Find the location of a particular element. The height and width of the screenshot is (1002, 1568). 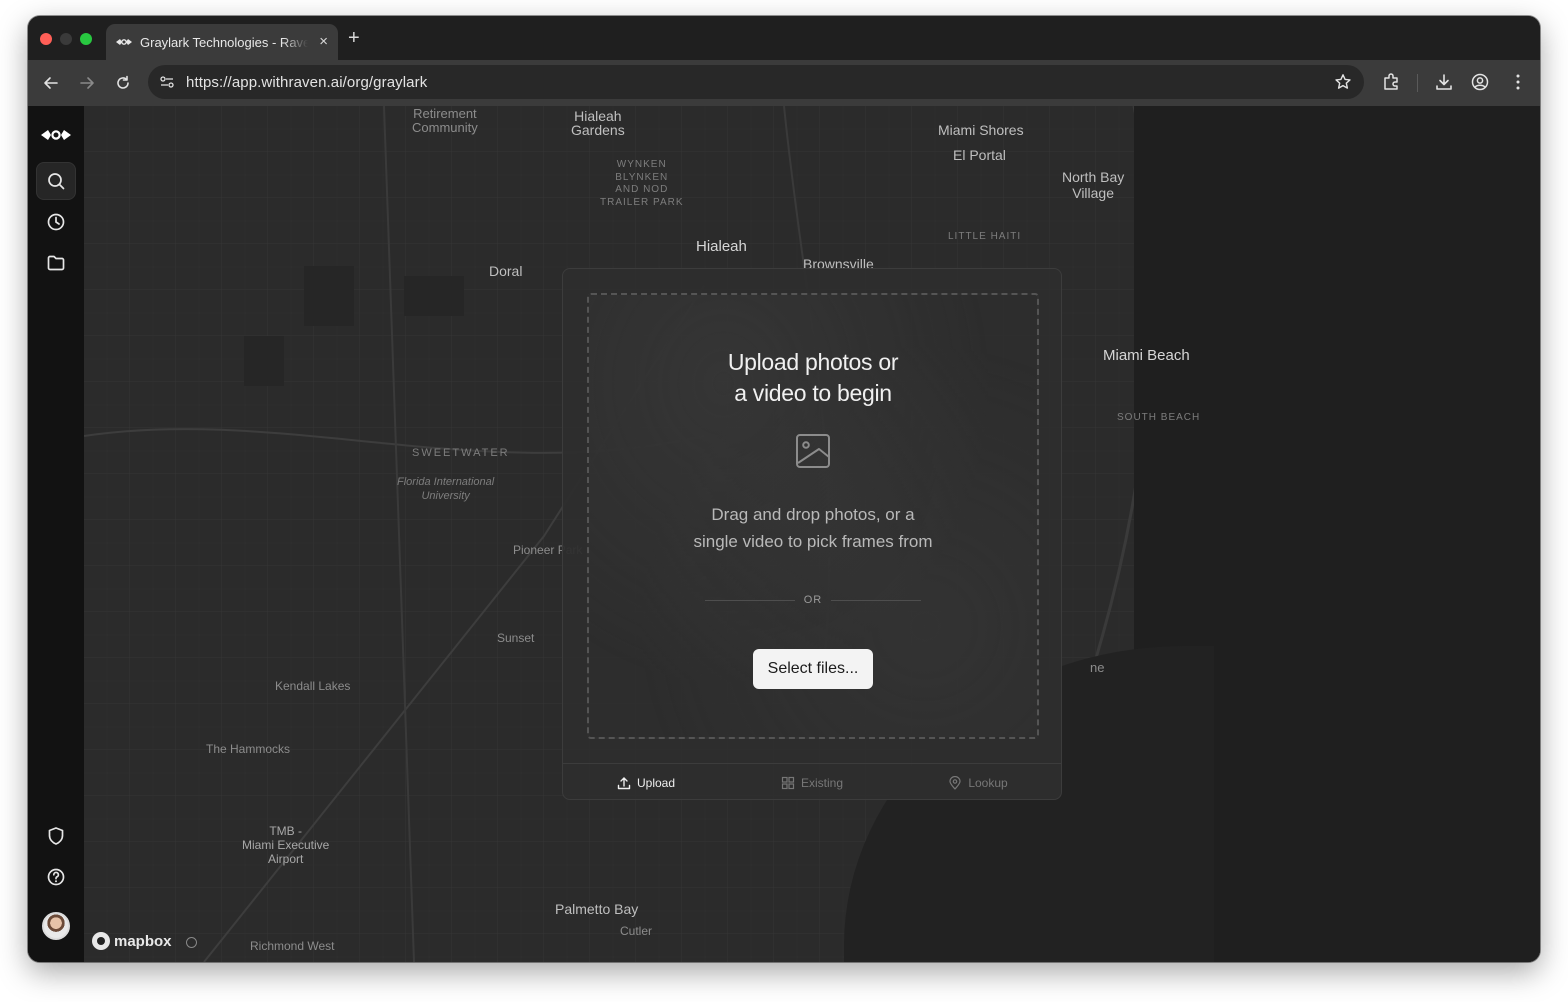

map-label: SWEETWATER is located at coordinates (461, 453).